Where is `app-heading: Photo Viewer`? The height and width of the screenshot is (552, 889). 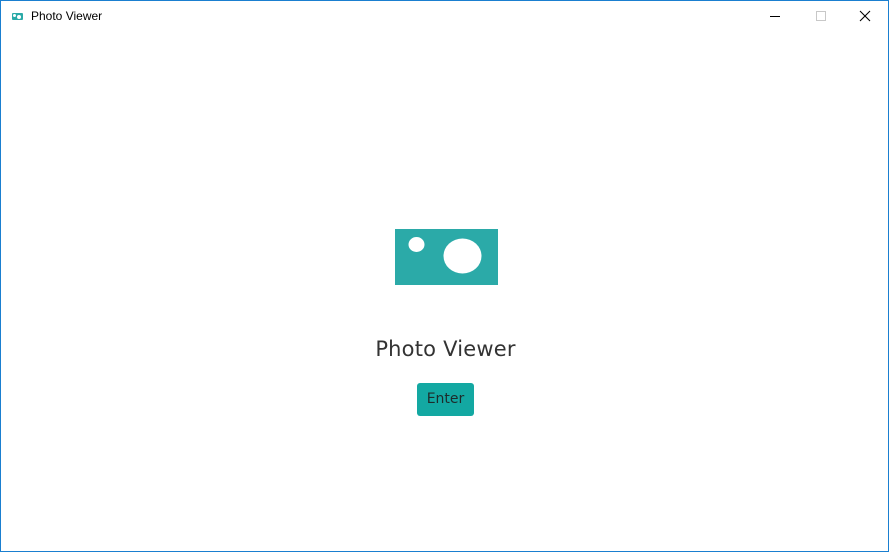 app-heading: Photo Viewer is located at coordinates (445, 349).